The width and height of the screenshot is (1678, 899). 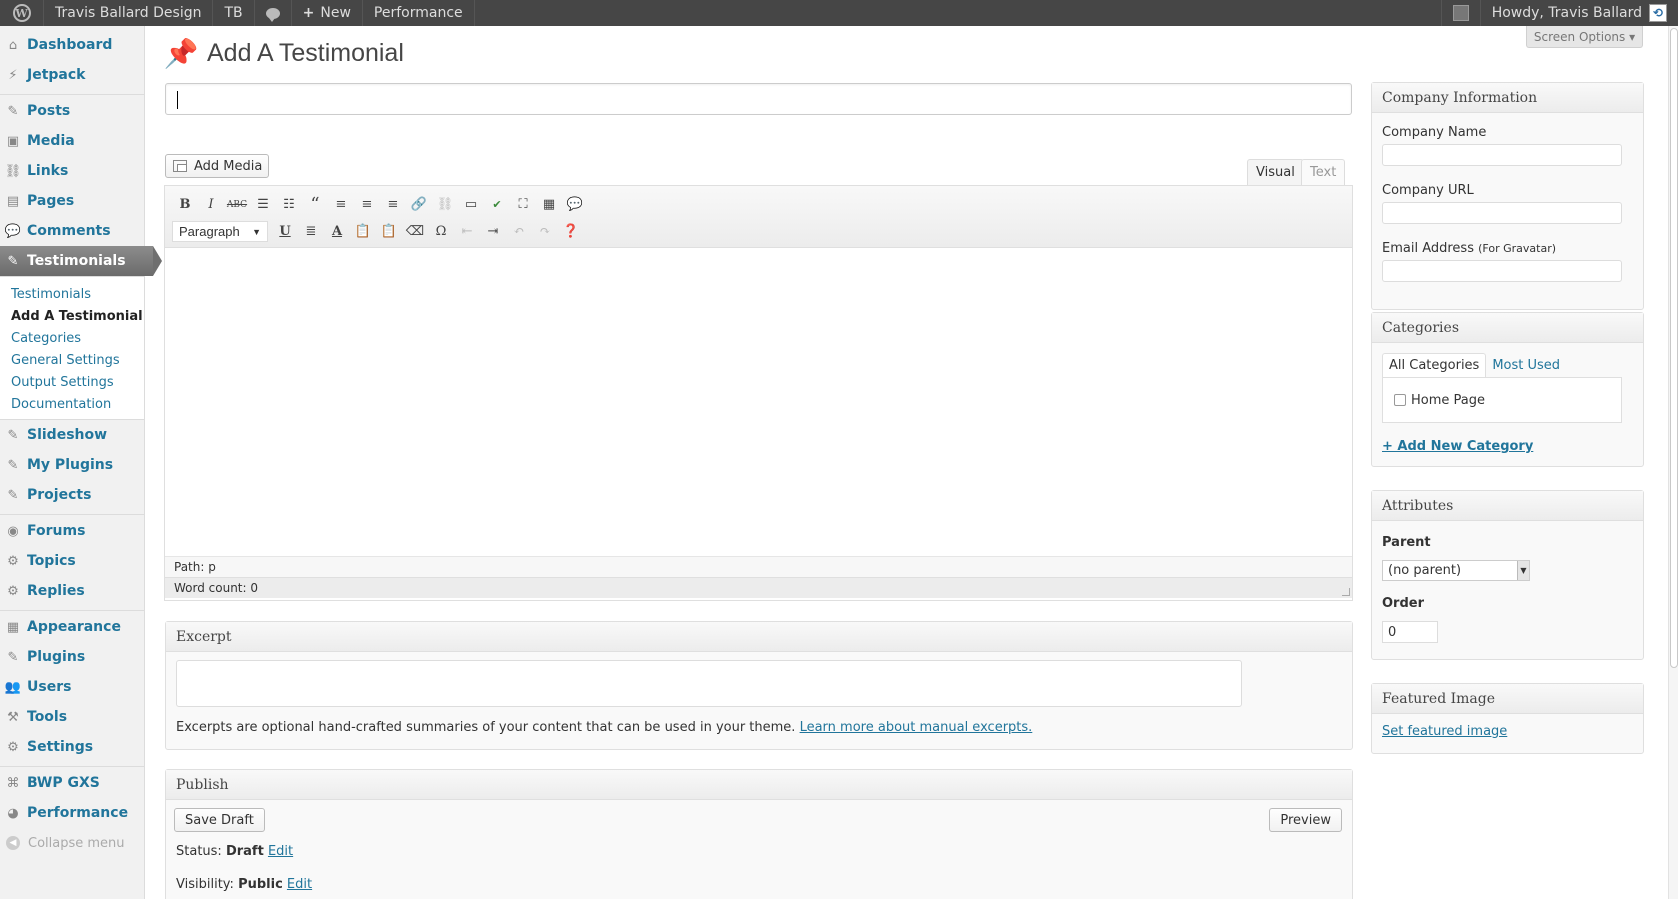 I want to click on edit-visibility-link: Edit, so click(x=299, y=884).